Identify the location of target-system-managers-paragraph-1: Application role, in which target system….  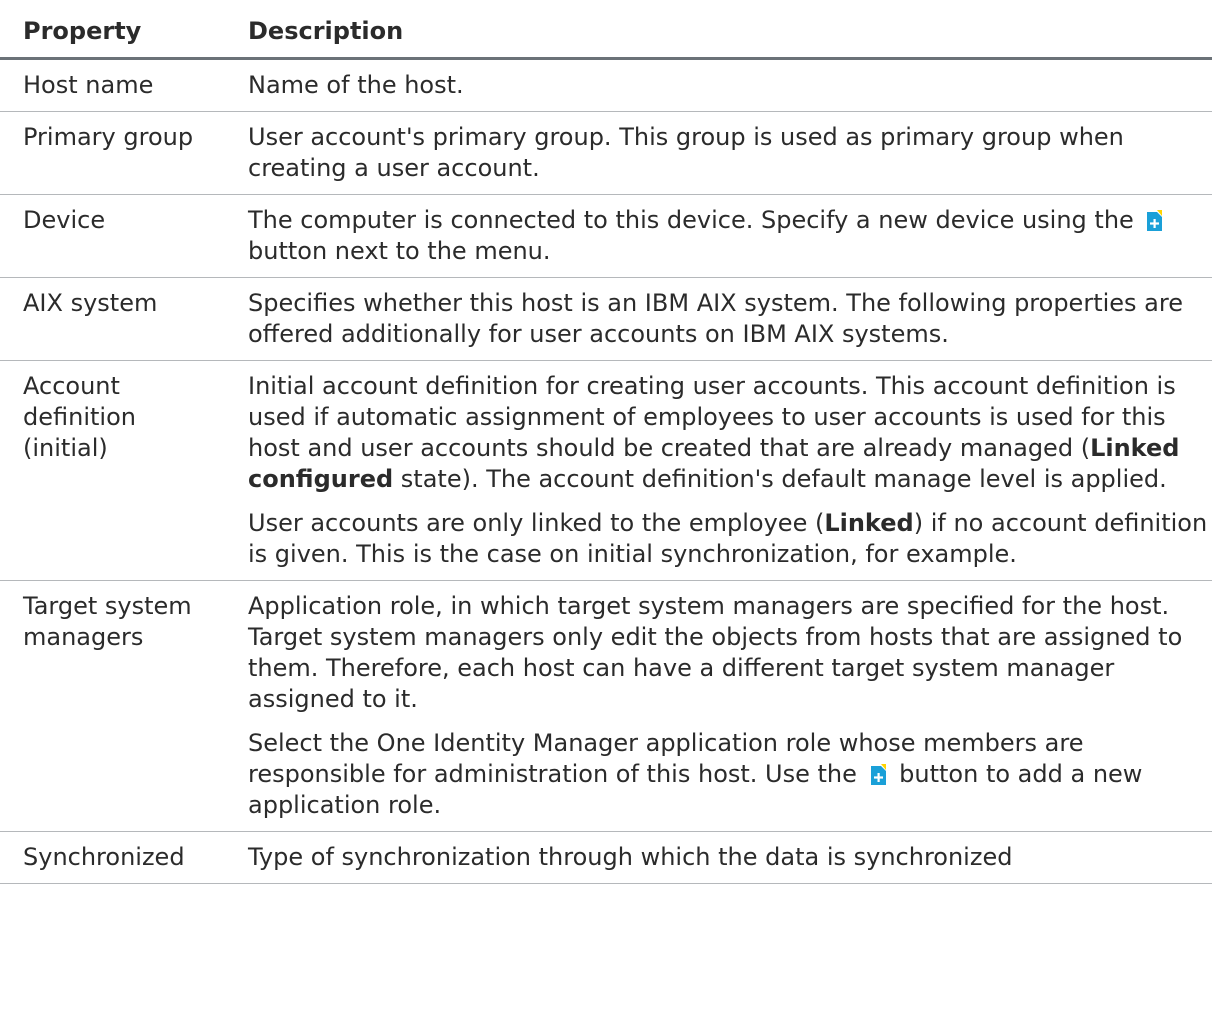
(715, 652).